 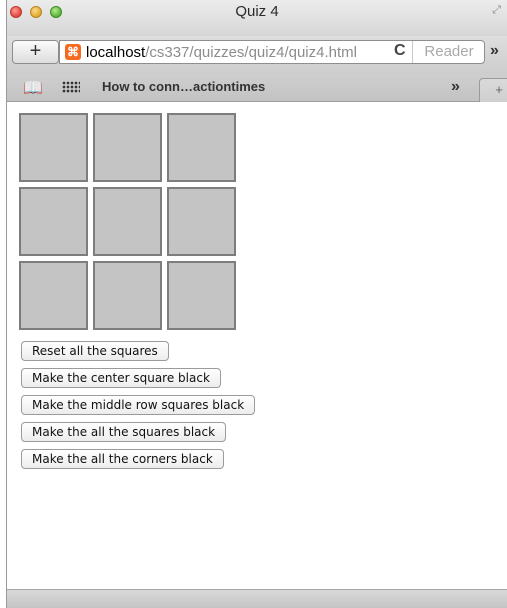 I want to click on bookmarks-overflow-icon: », so click(x=455, y=87).